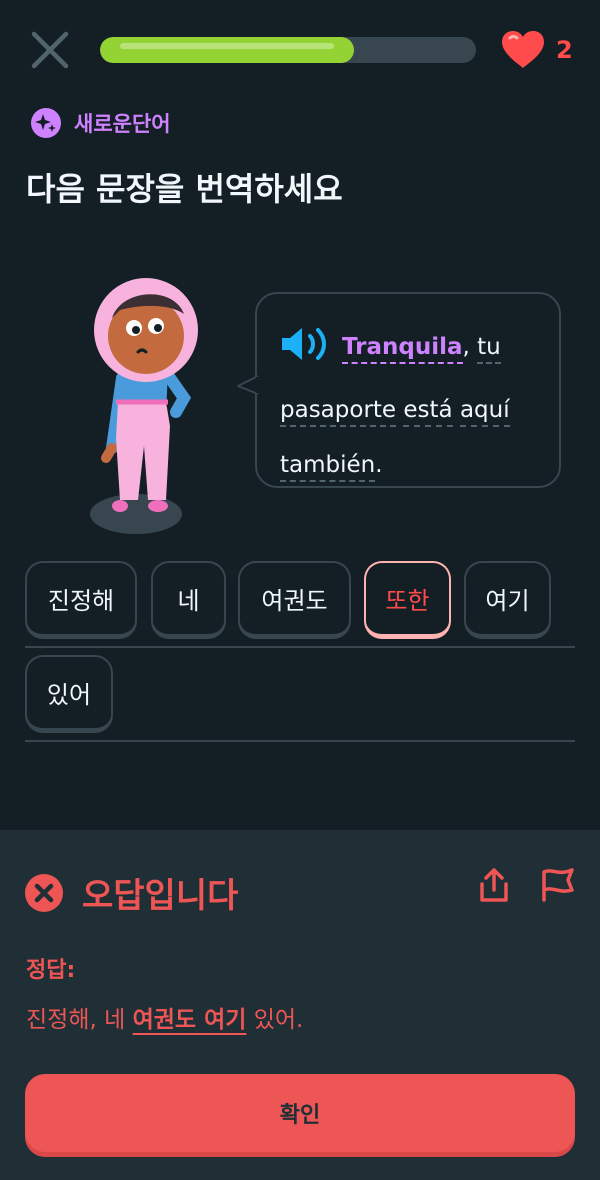  I want to click on speaker-icon, so click(305, 354).